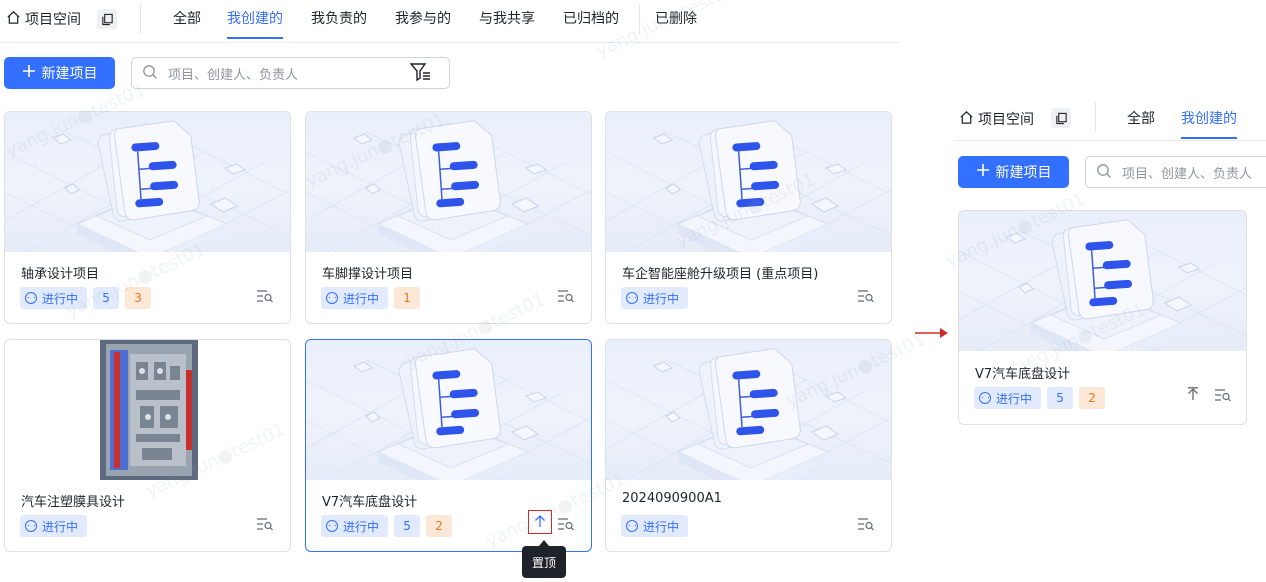  Describe the element at coordinates (1023, 173) in the screenshot. I see `preview-new-project-label: 新建项目` at that location.